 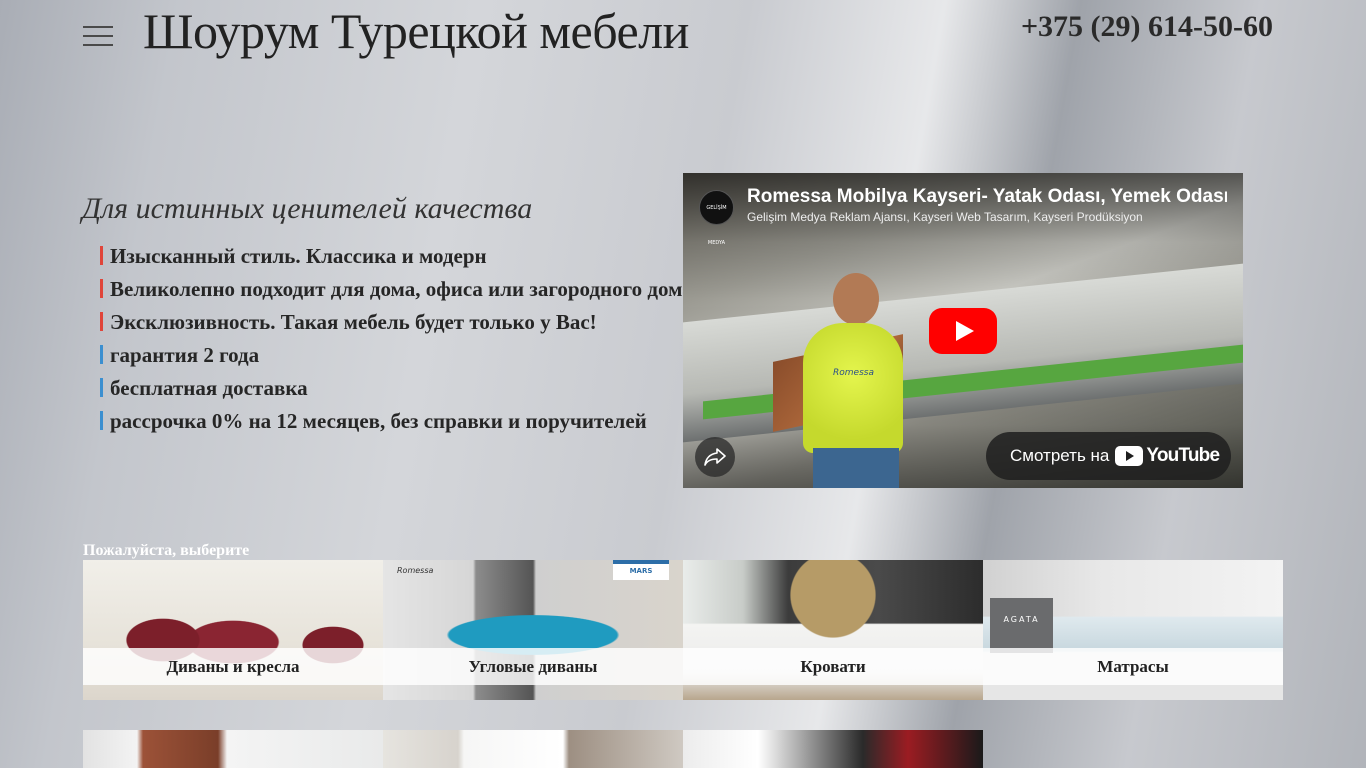 What do you see at coordinates (856, 468) in the screenshot?
I see `video-thumbnail-worker-legs` at bounding box center [856, 468].